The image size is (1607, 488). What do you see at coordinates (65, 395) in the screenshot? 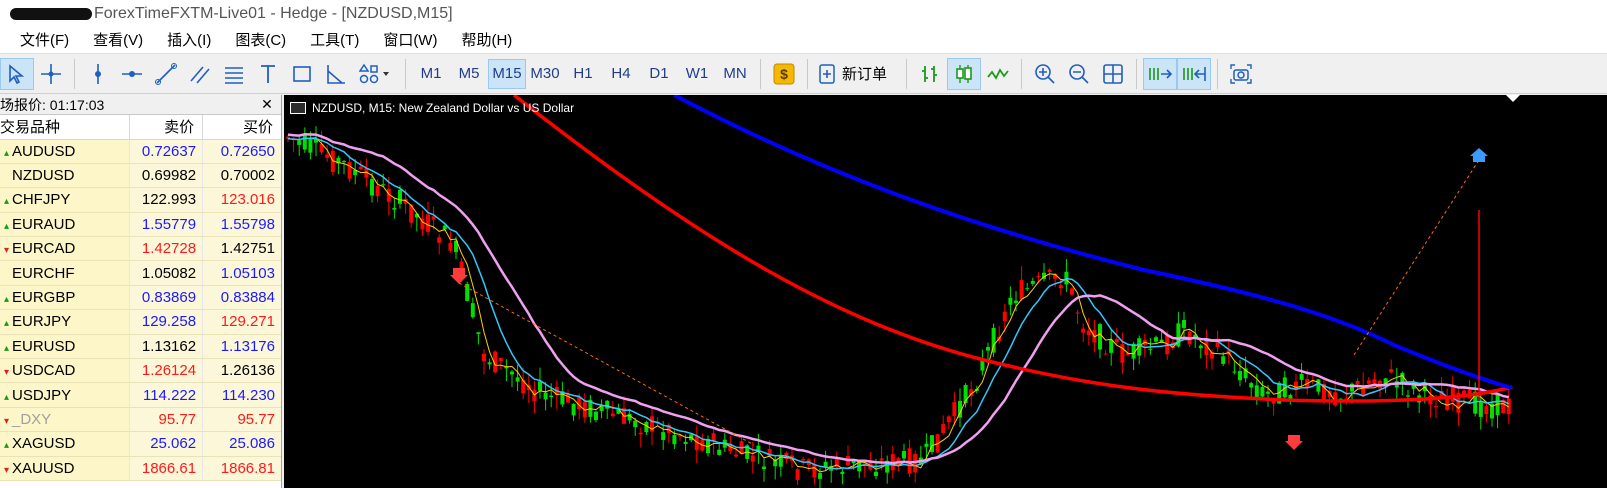
I see `symbol-cell: ▴ USDJPY` at bounding box center [65, 395].